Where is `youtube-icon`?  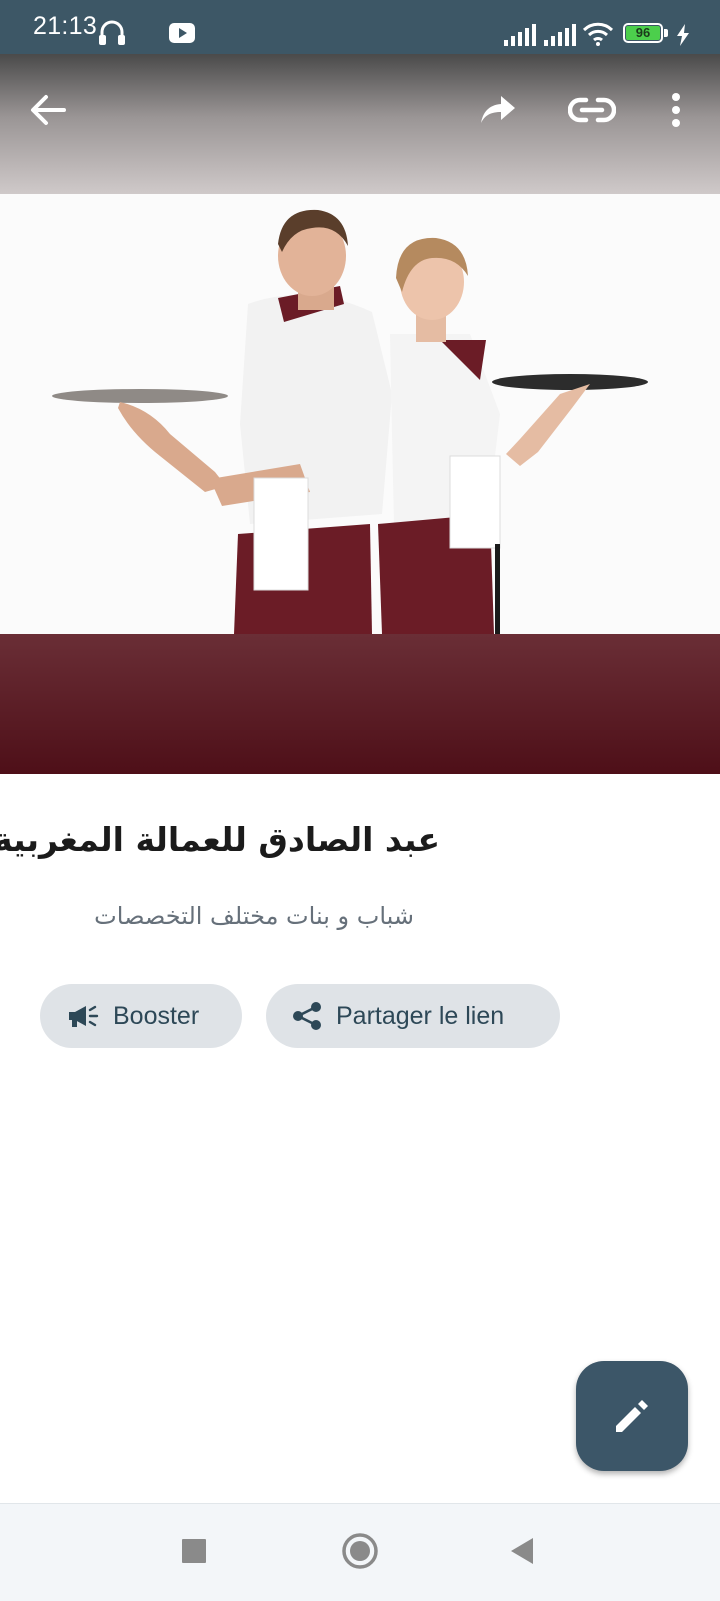
youtube-icon is located at coordinates (182, 35).